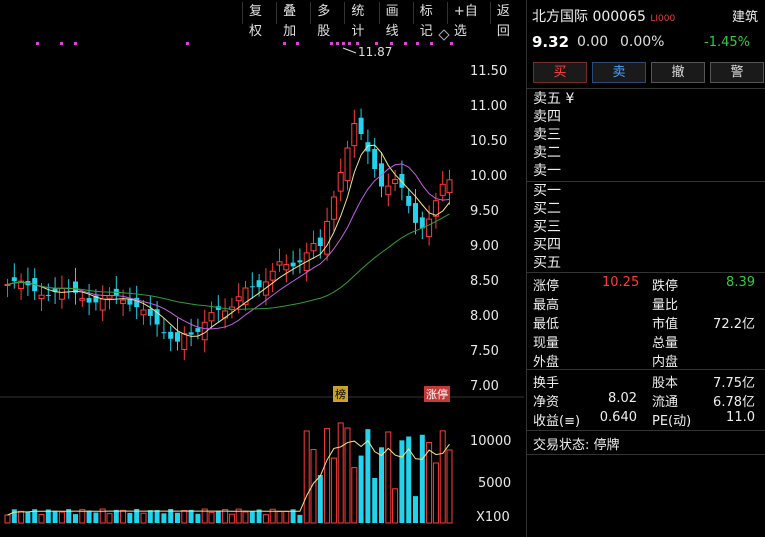  What do you see at coordinates (665, 343) in the screenshot?
I see `total-volume-label: 总量` at bounding box center [665, 343].